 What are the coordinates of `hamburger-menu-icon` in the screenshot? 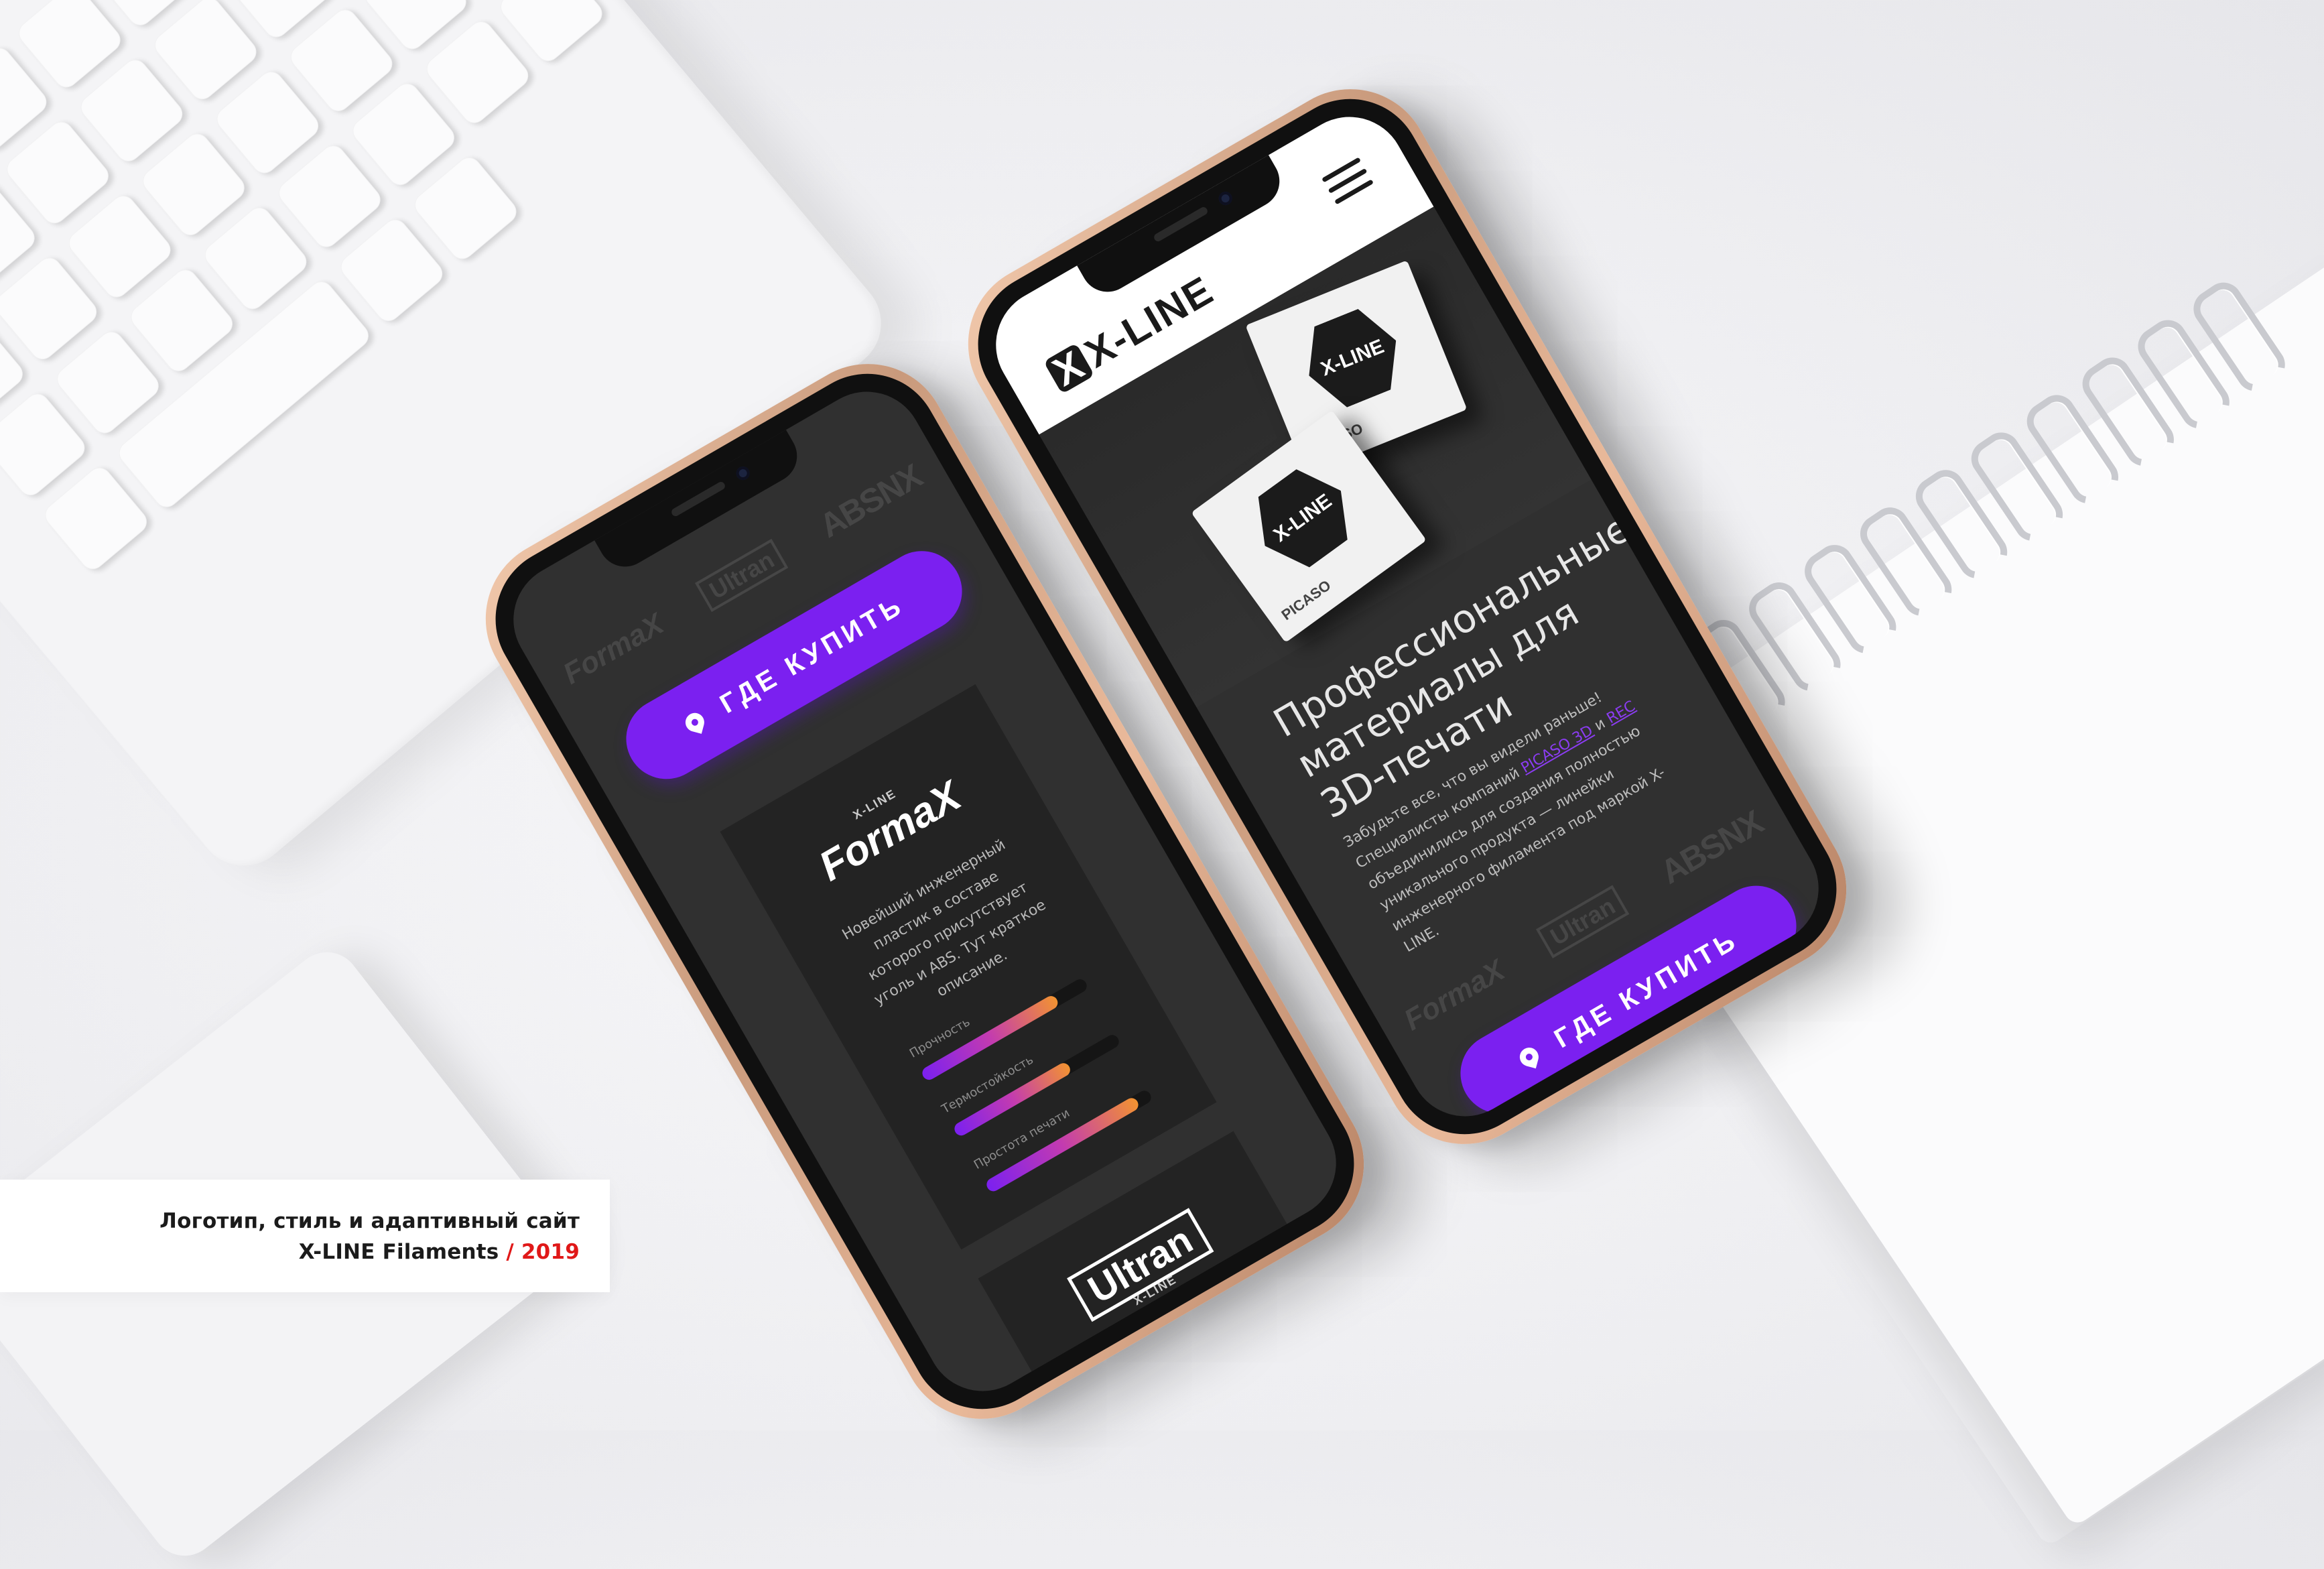 It's located at (1350, 184).